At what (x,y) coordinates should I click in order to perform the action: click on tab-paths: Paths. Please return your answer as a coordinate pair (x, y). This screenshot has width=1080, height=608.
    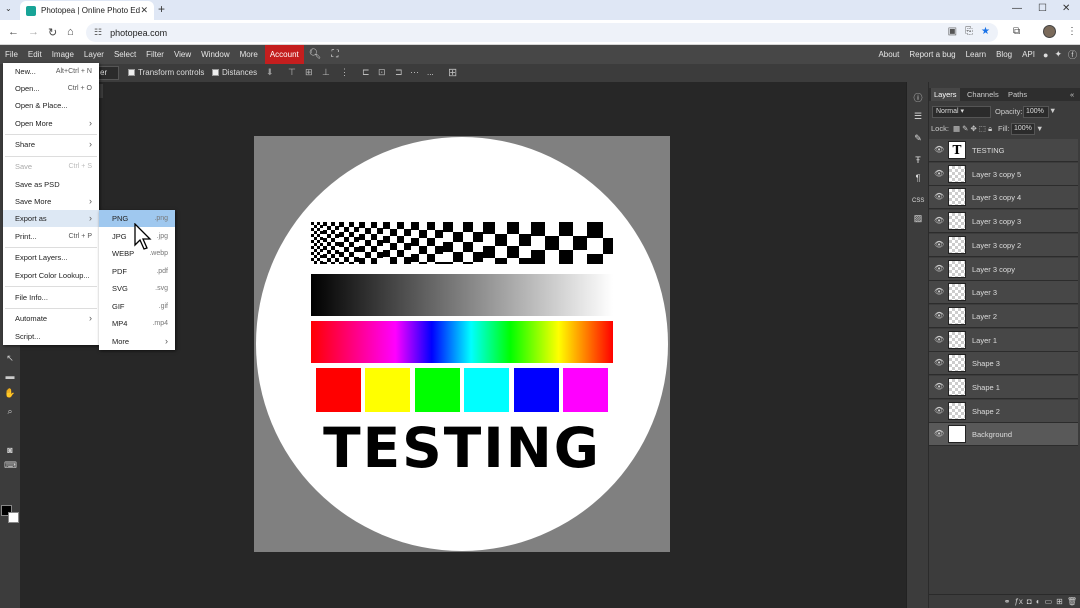
    Looking at the image, I should click on (1017, 94).